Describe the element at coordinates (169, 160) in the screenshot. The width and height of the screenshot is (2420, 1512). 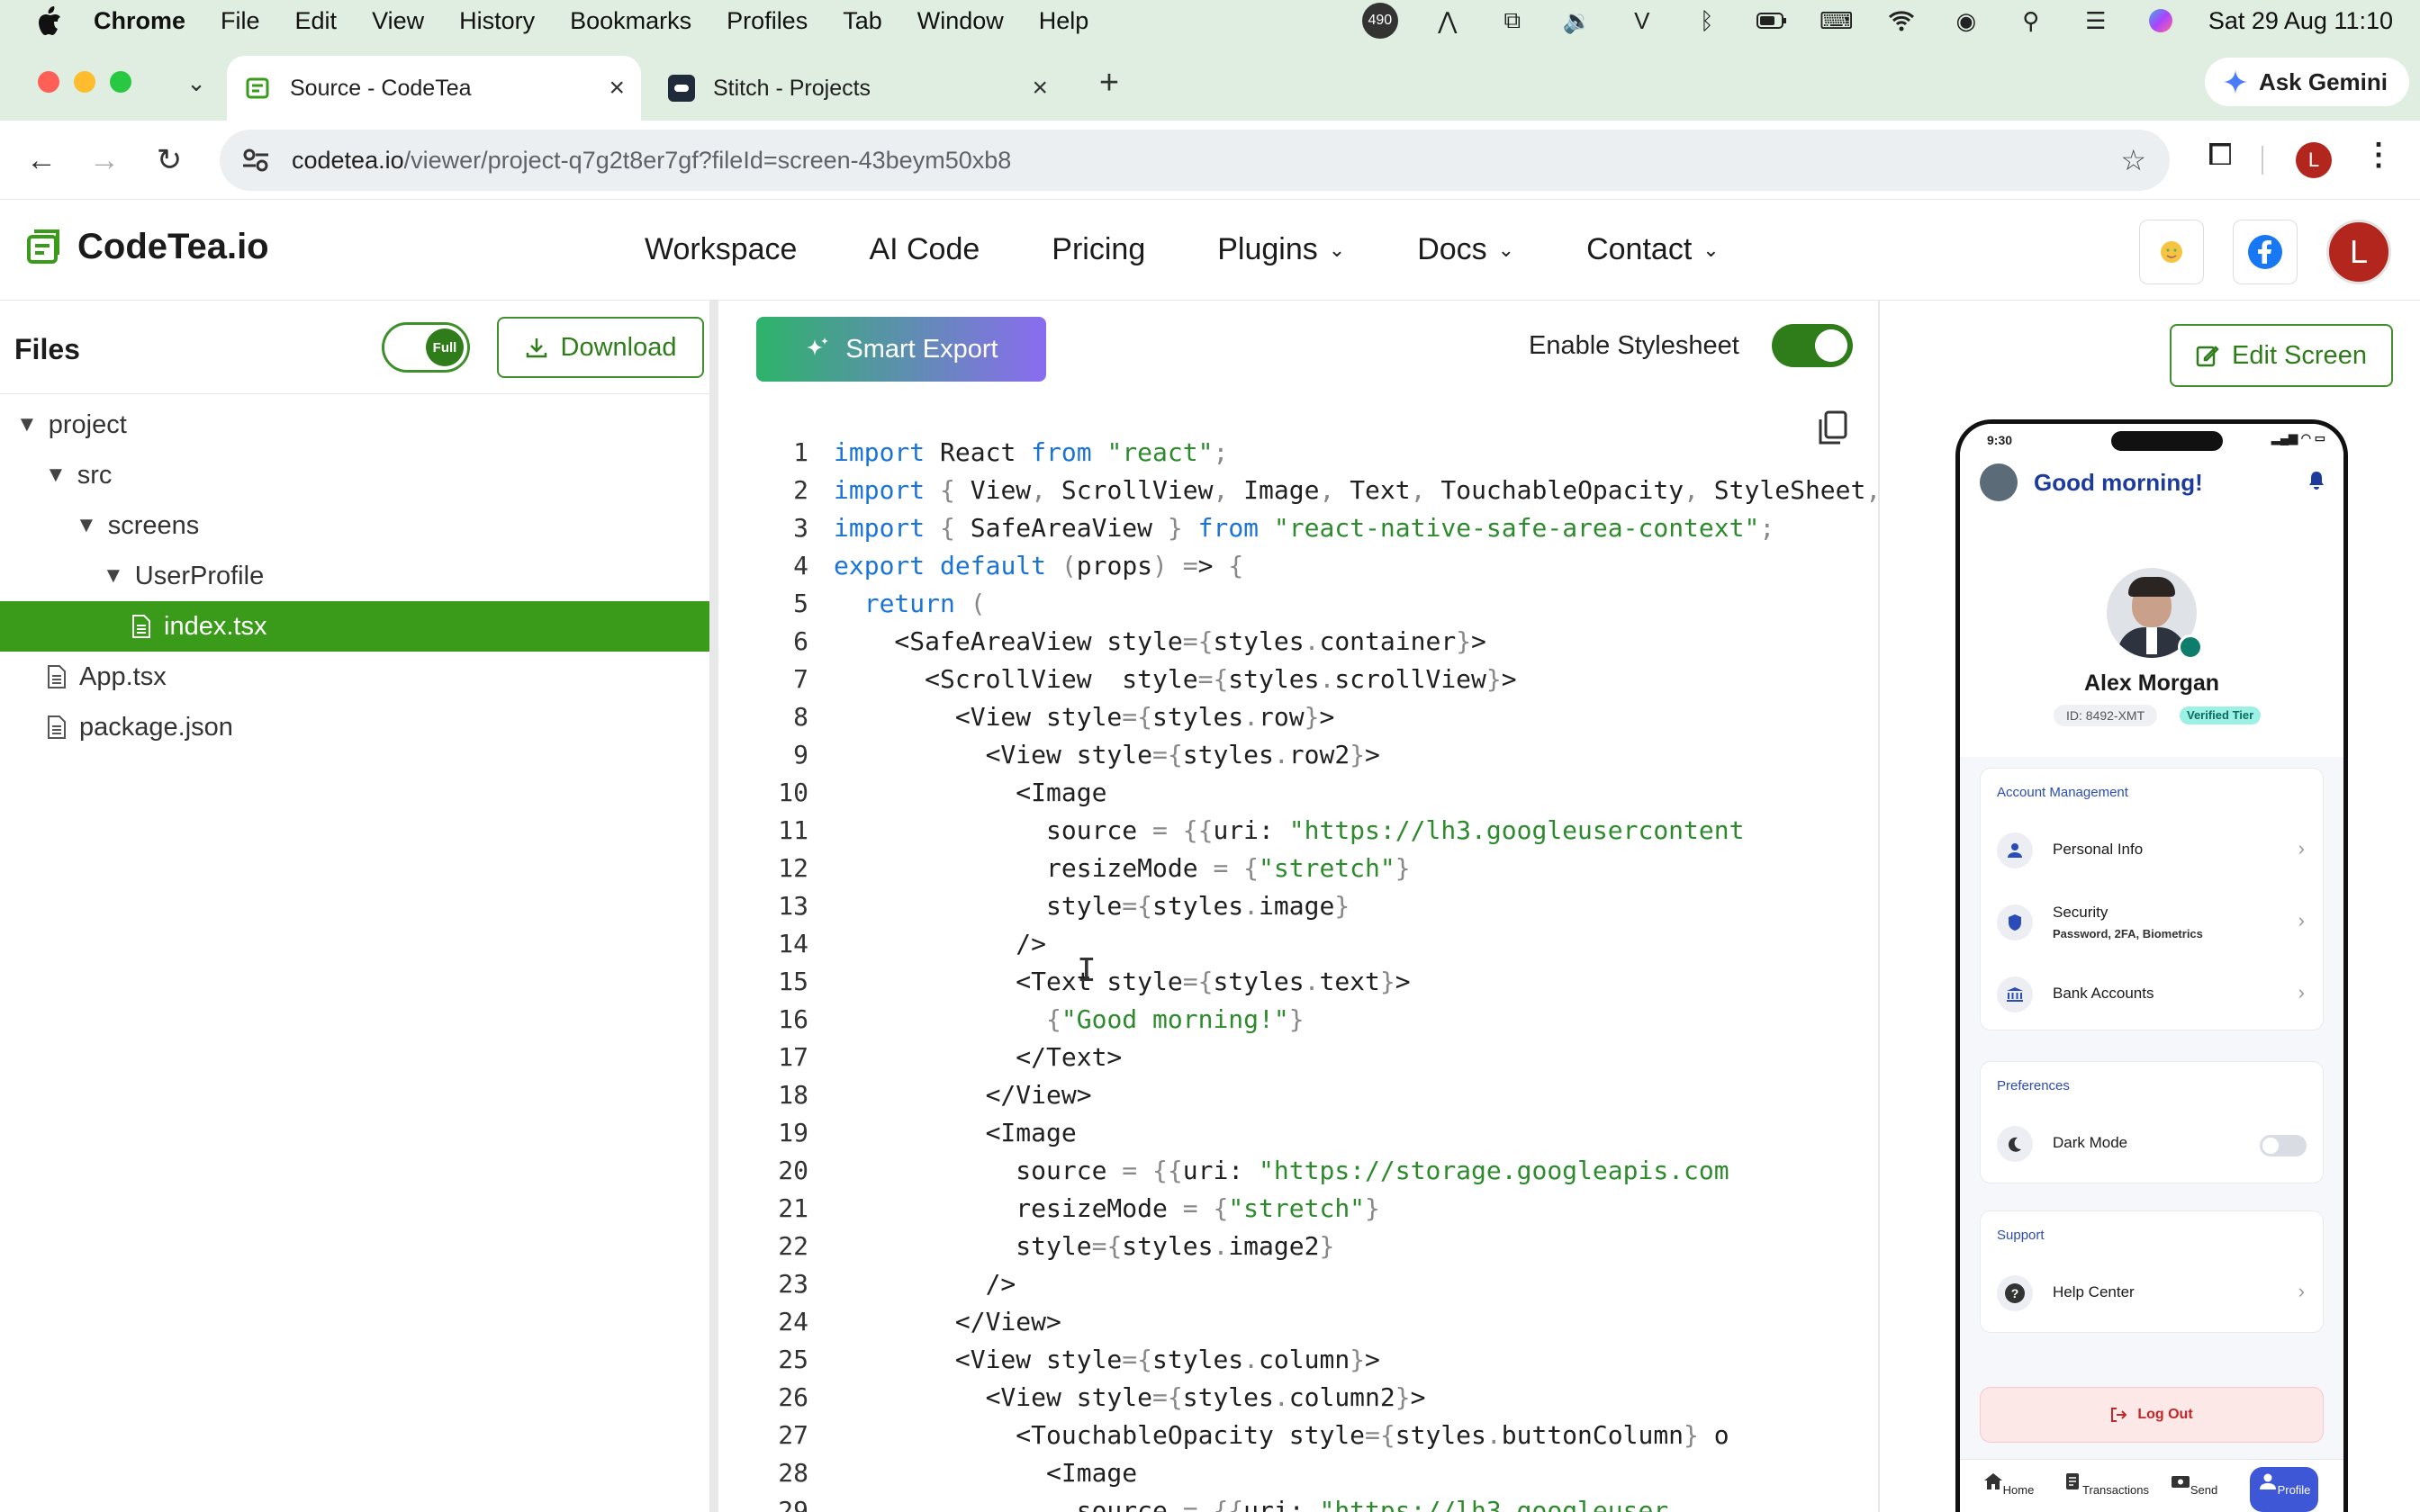
I see `reload-icon: ↻` at that location.